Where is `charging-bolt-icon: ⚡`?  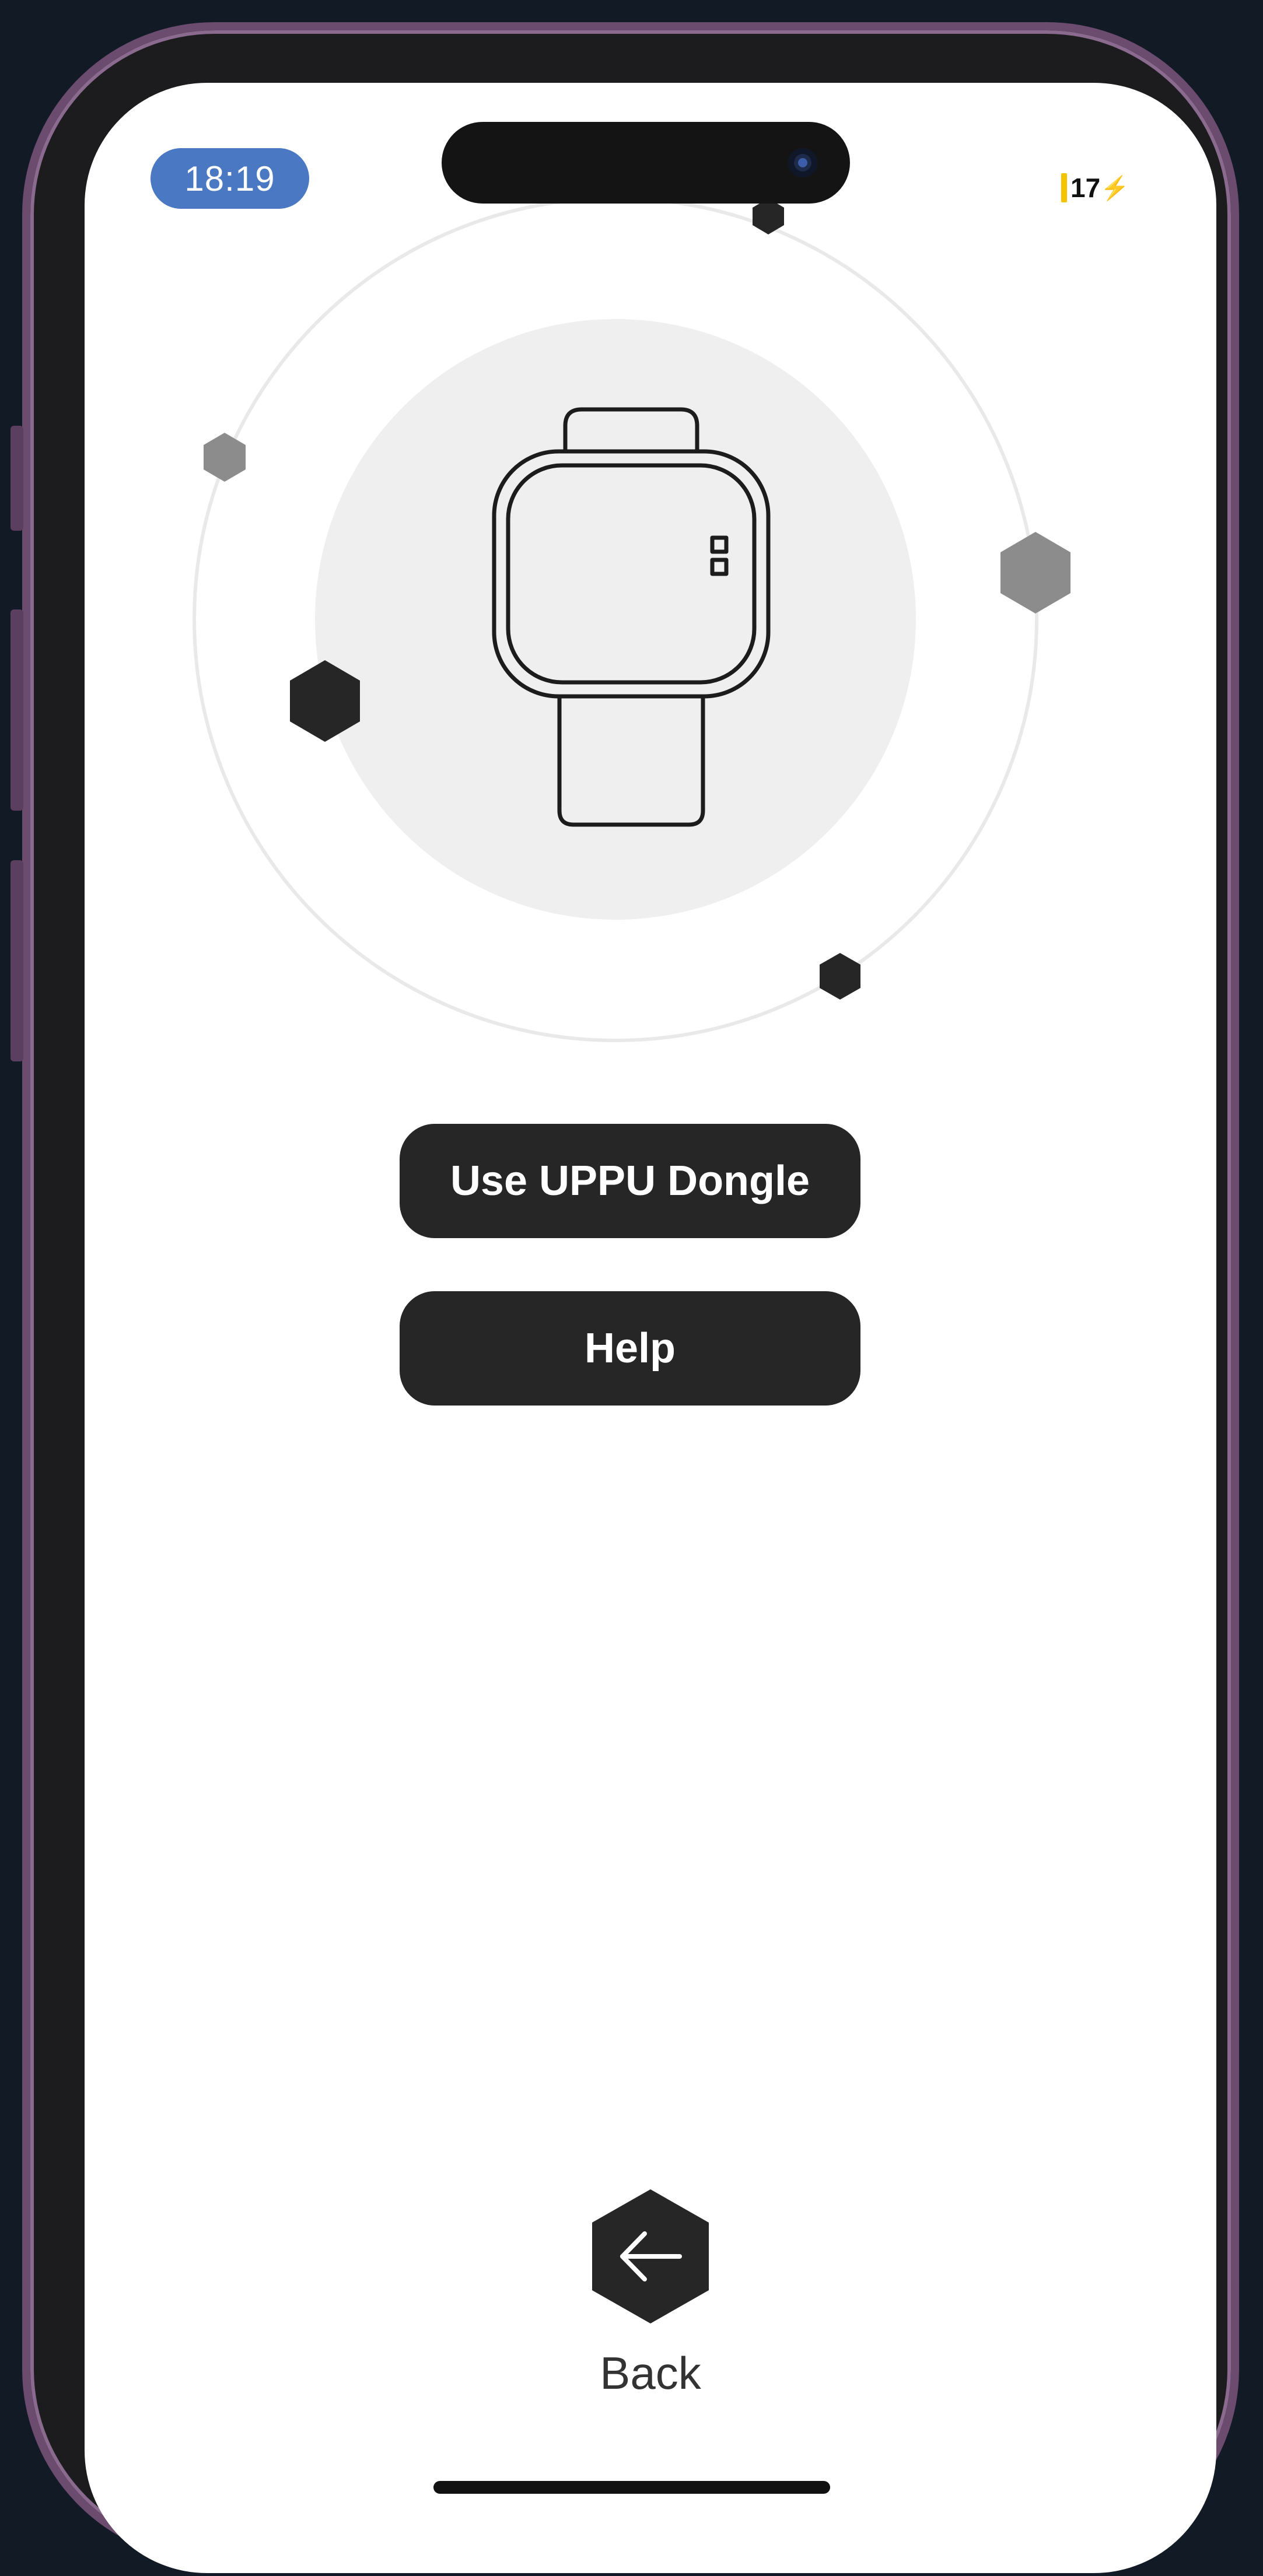 charging-bolt-icon: ⚡ is located at coordinates (1114, 188).